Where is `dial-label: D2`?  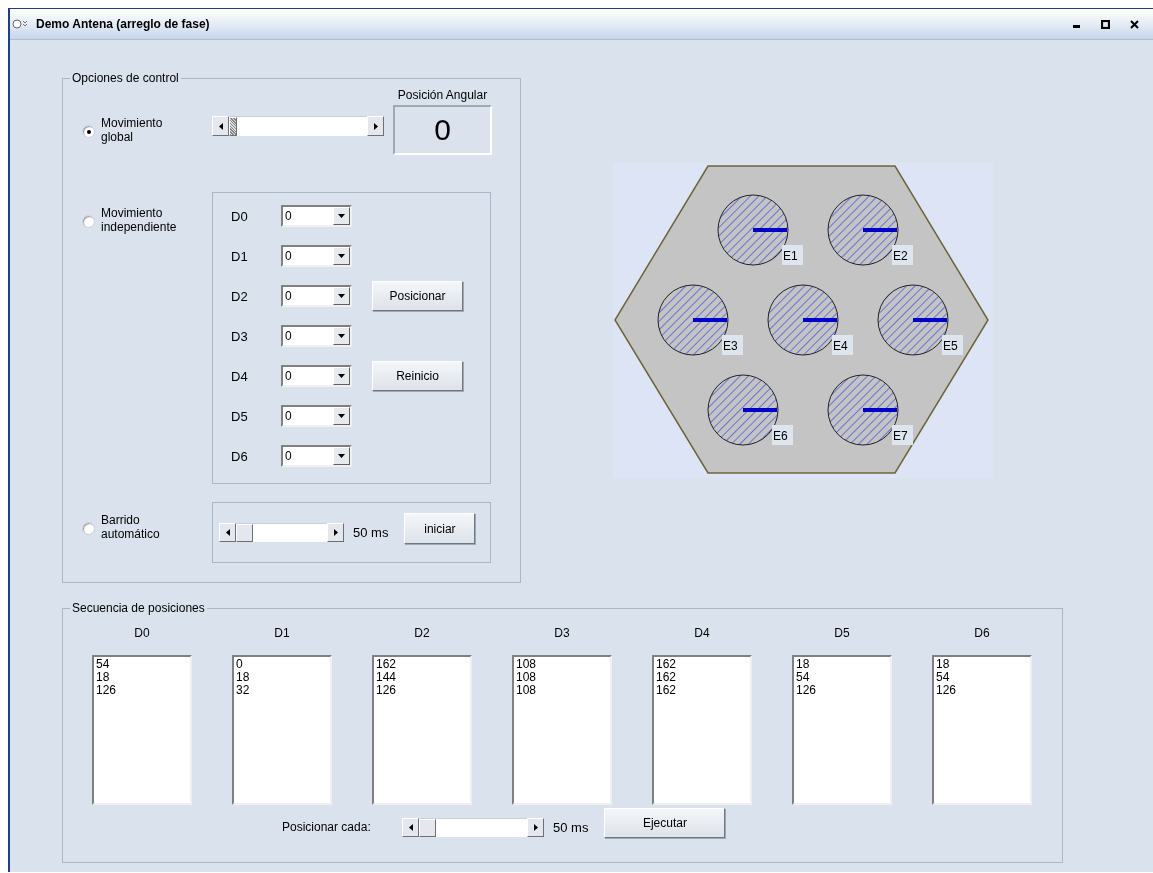
dial-label: D2 is located at coordinates (240, 296).